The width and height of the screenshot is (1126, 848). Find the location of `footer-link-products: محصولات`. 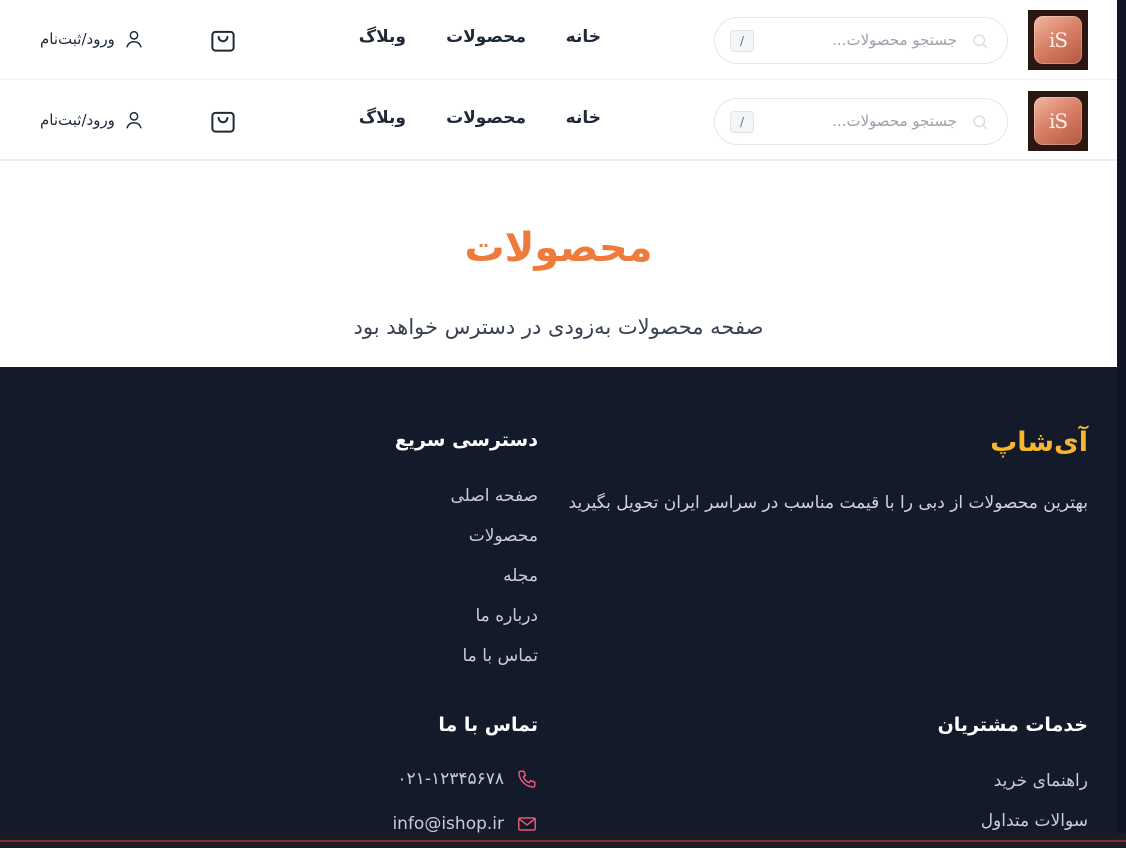

footer-link-products: محصولات is located at coordinates (494, 544).